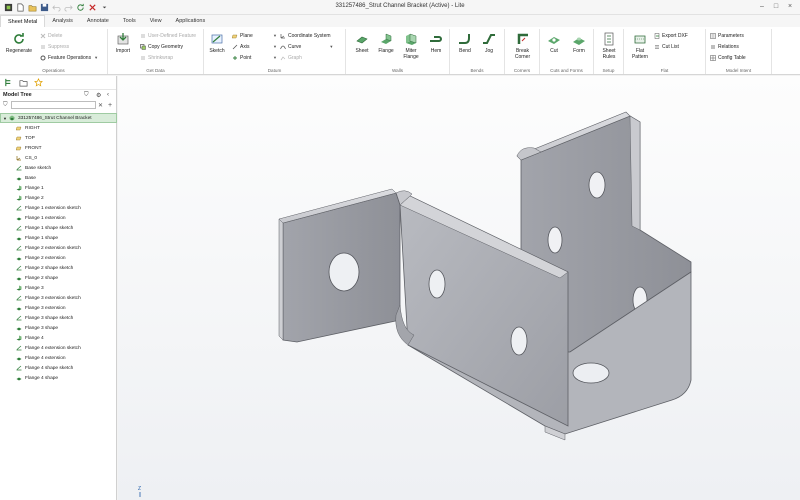 This screenshot has height=500, width=800. What do you see at coordinates (69, 58) in the screenshot?
I see `feature-operations-button: Feature Operations ▼` at bounding box center [69, 58].